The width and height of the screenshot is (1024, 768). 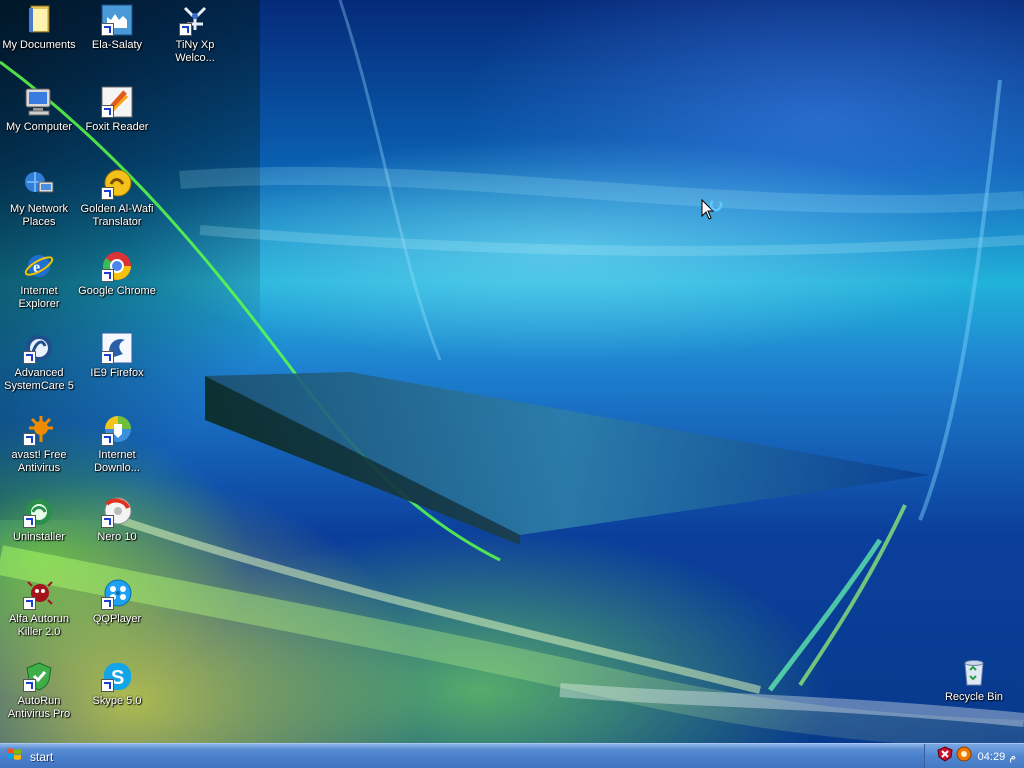 I want to click on icon-label: My Computer, so click(x=39, y=127).